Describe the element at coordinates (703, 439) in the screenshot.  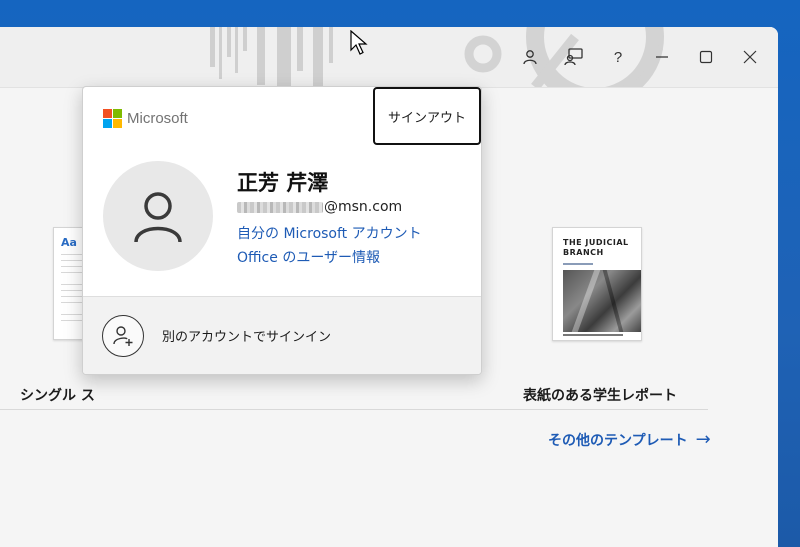
I see `arrow-right-icon: →` at that location.